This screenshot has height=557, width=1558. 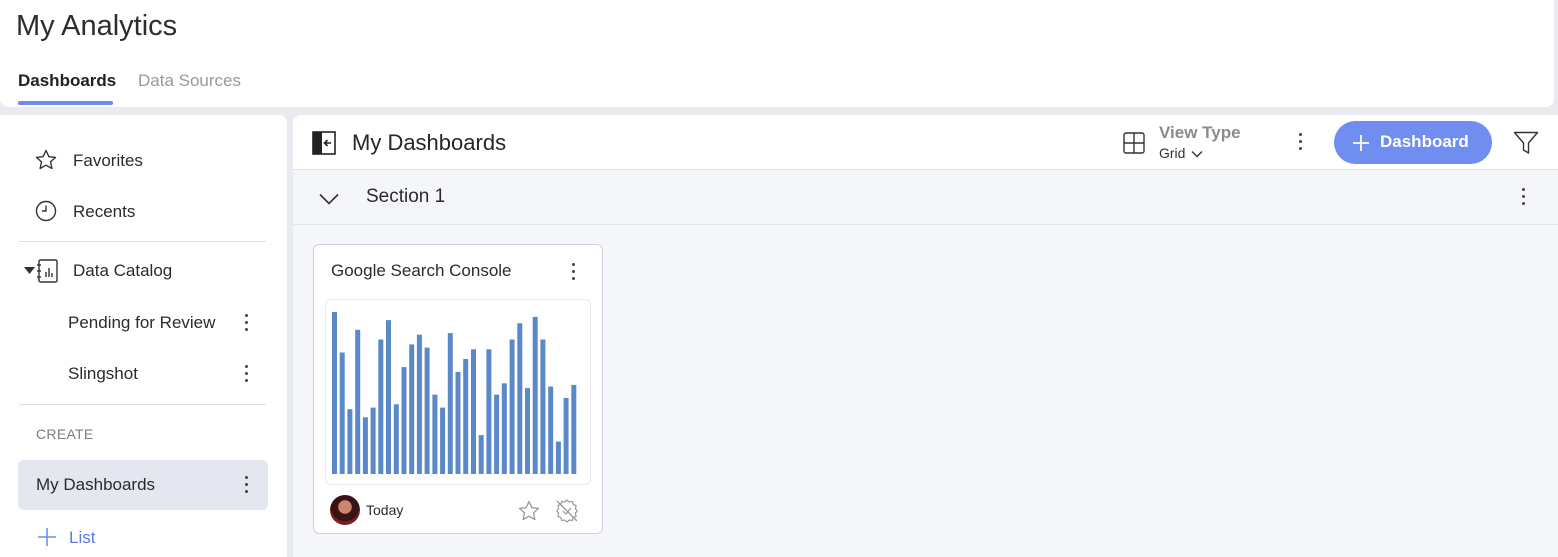 What do you see at coordinates (29, 271) in the screenshot?
I see `caret-down-icon` at bounding box center [29, 271].